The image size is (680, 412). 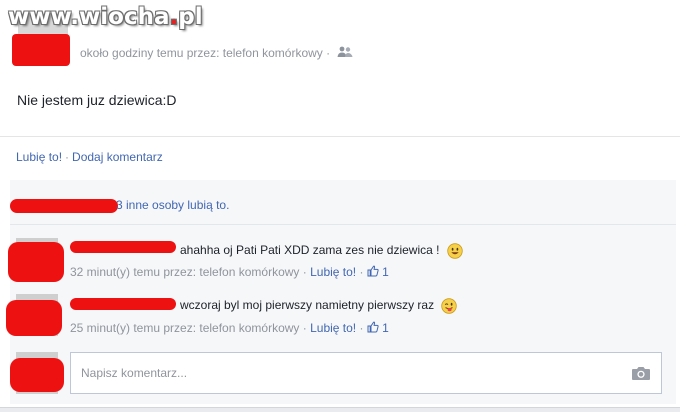 What do you see at coordinates (455, 251) in the screenshot?
I see `smile-emoji-icon` at bounding box center [455, 251].